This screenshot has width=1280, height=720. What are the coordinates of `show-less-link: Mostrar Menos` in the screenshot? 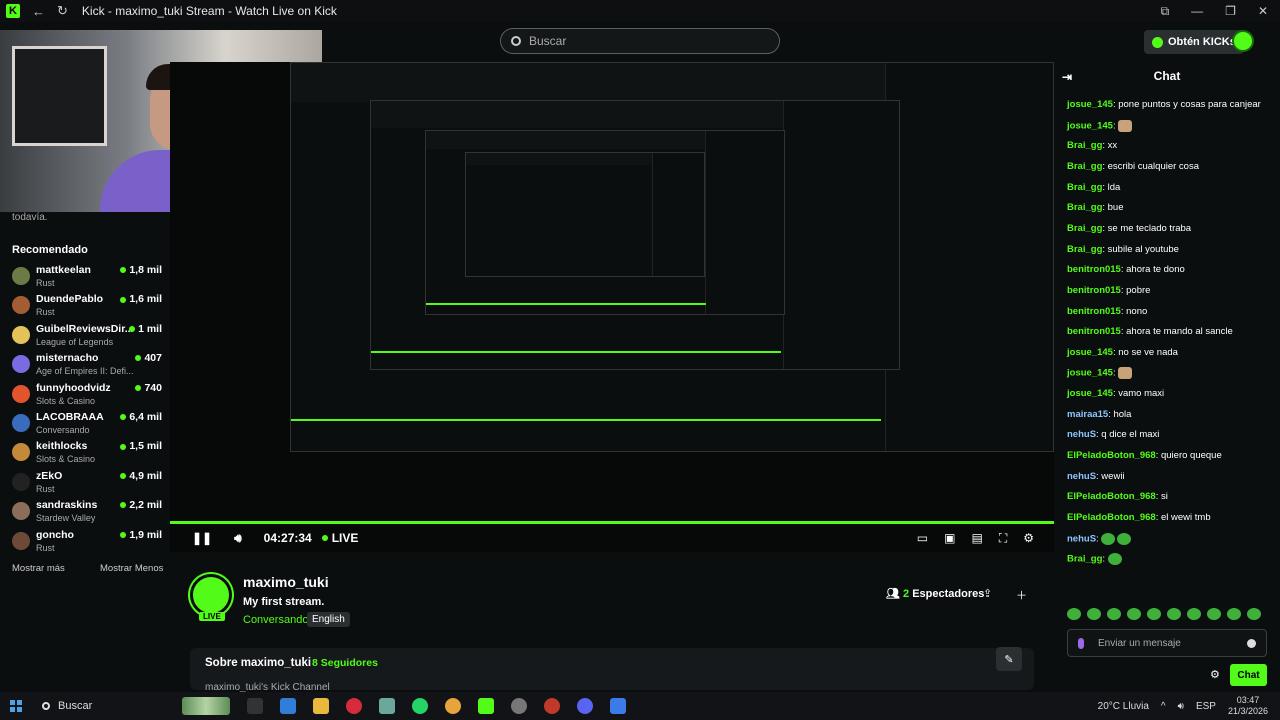 It's located at (131, 568).